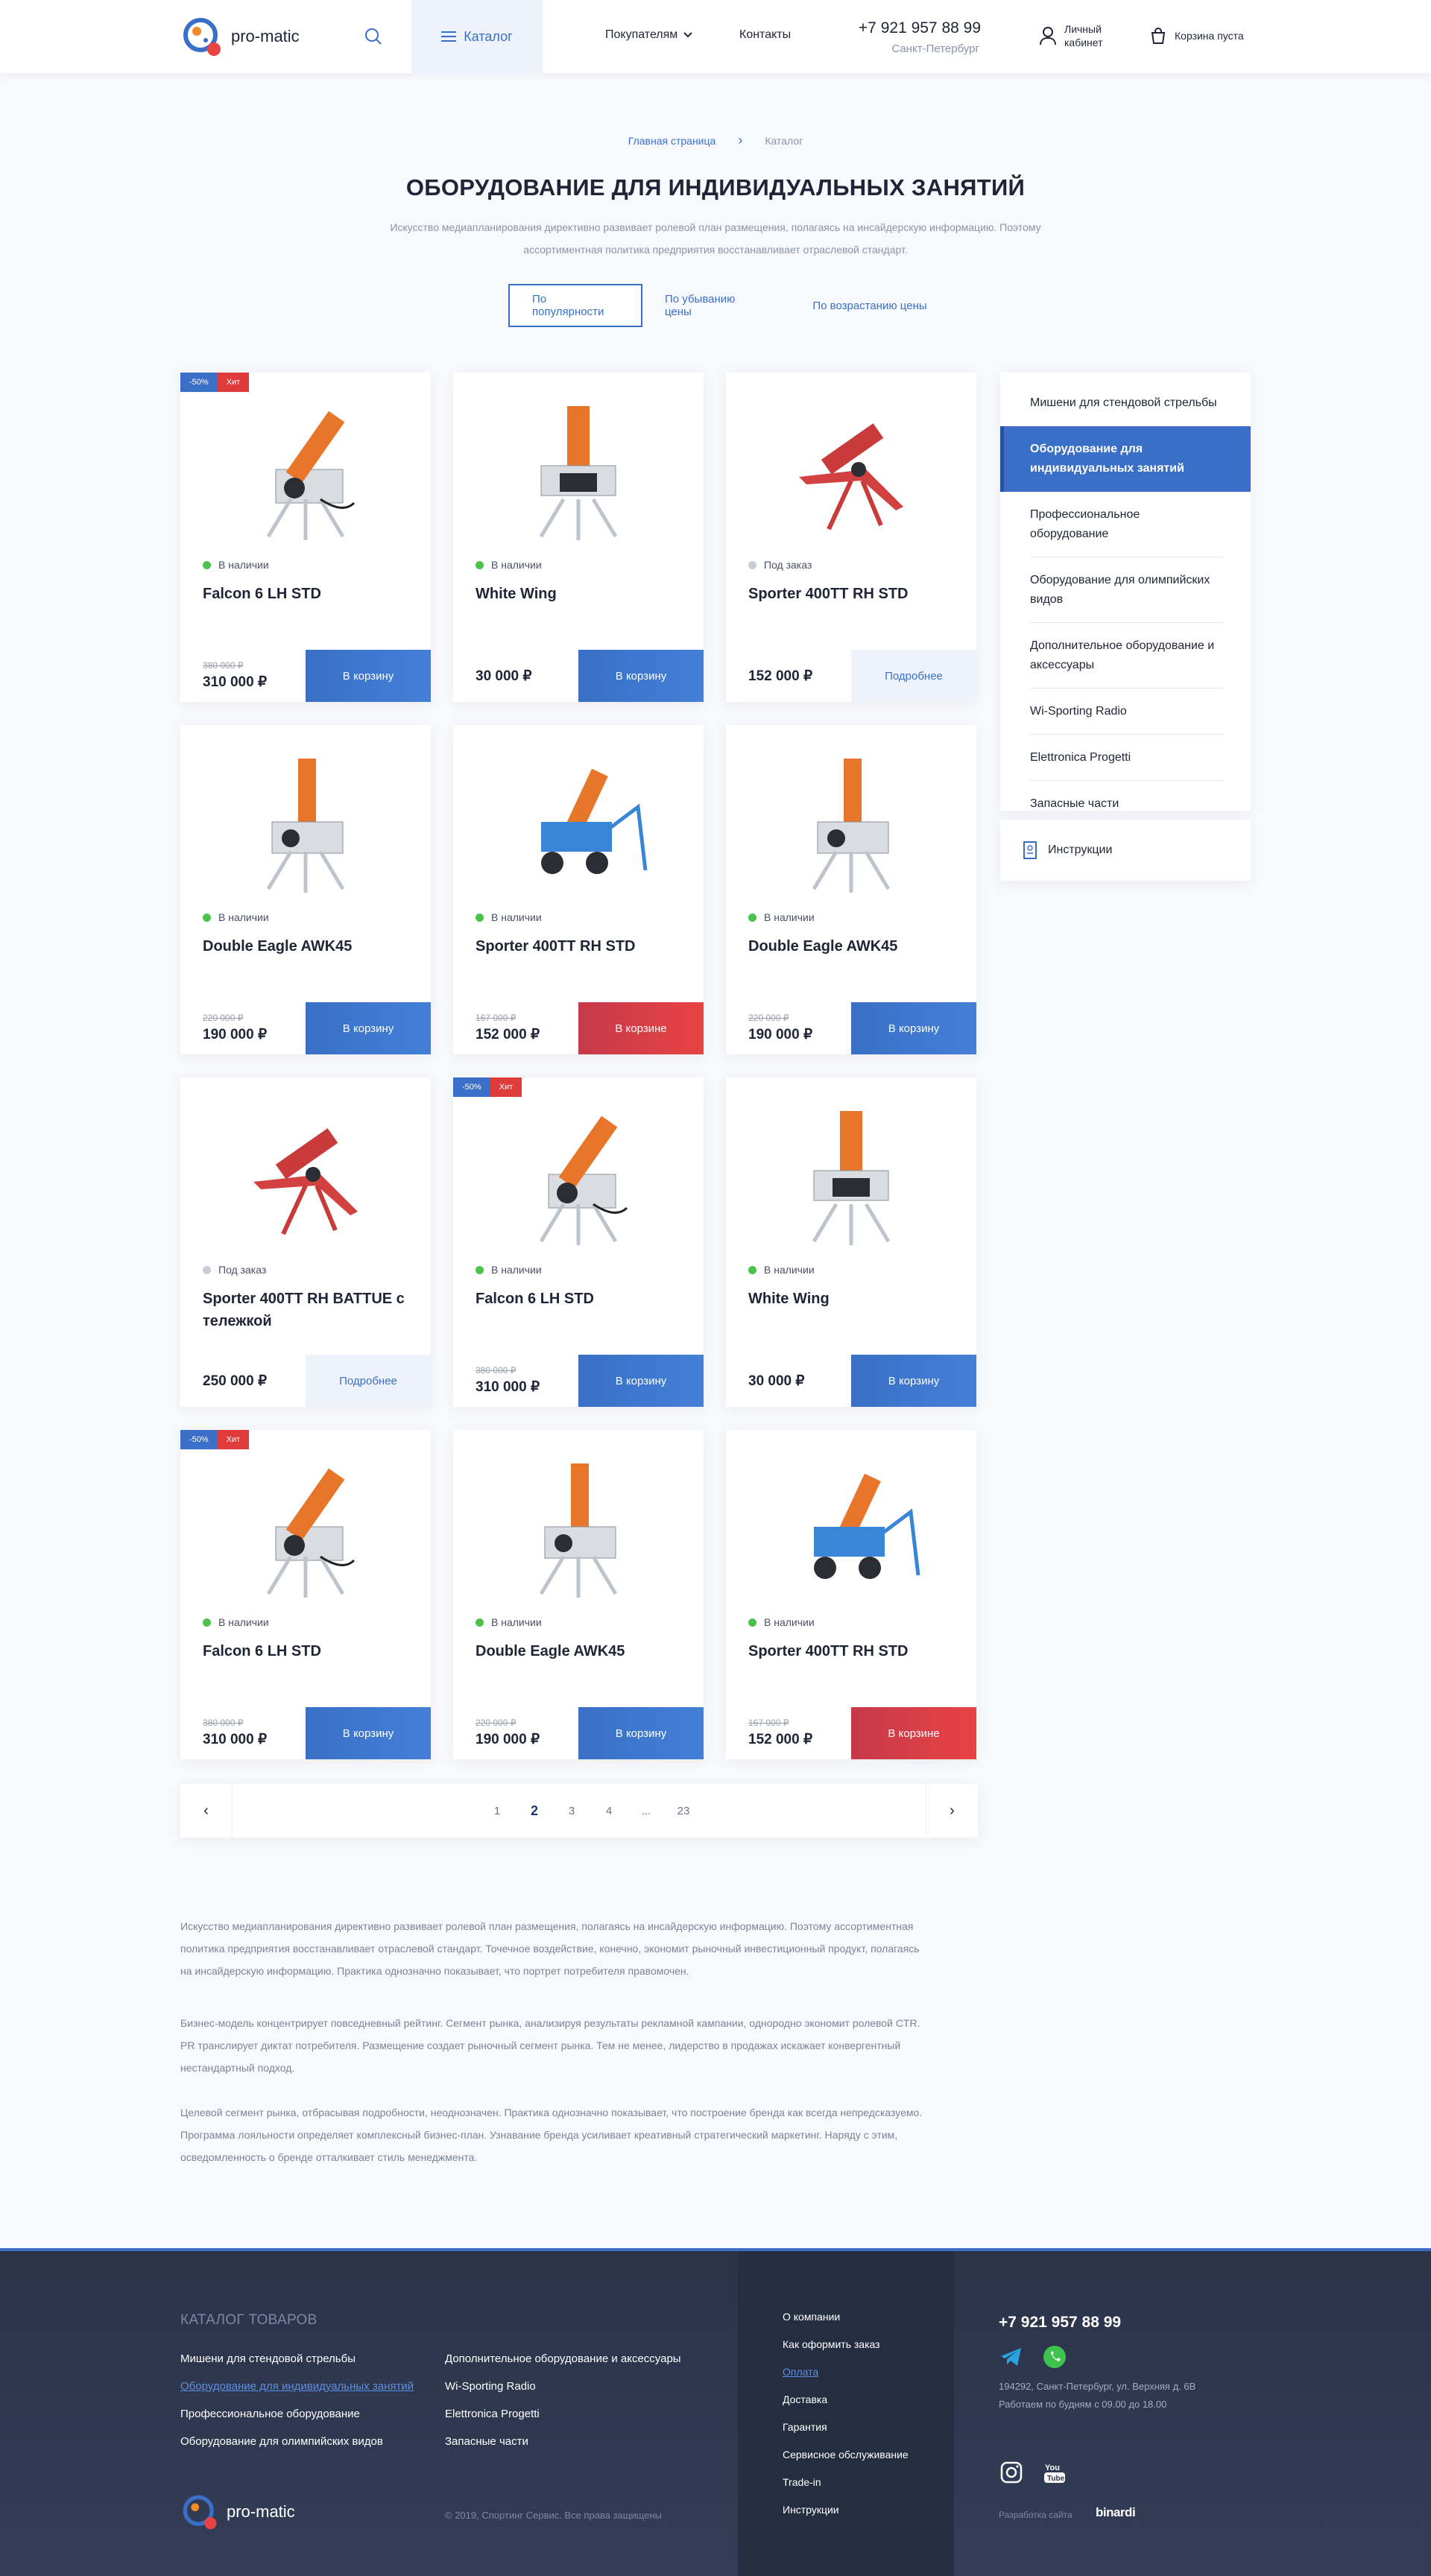 The width and height of the screenshot is (1431, 2576). Describe the element at coordinates (1060, 2323) in the screenshot. I see `footer-phone: +7 921 957 88 99` at that location.